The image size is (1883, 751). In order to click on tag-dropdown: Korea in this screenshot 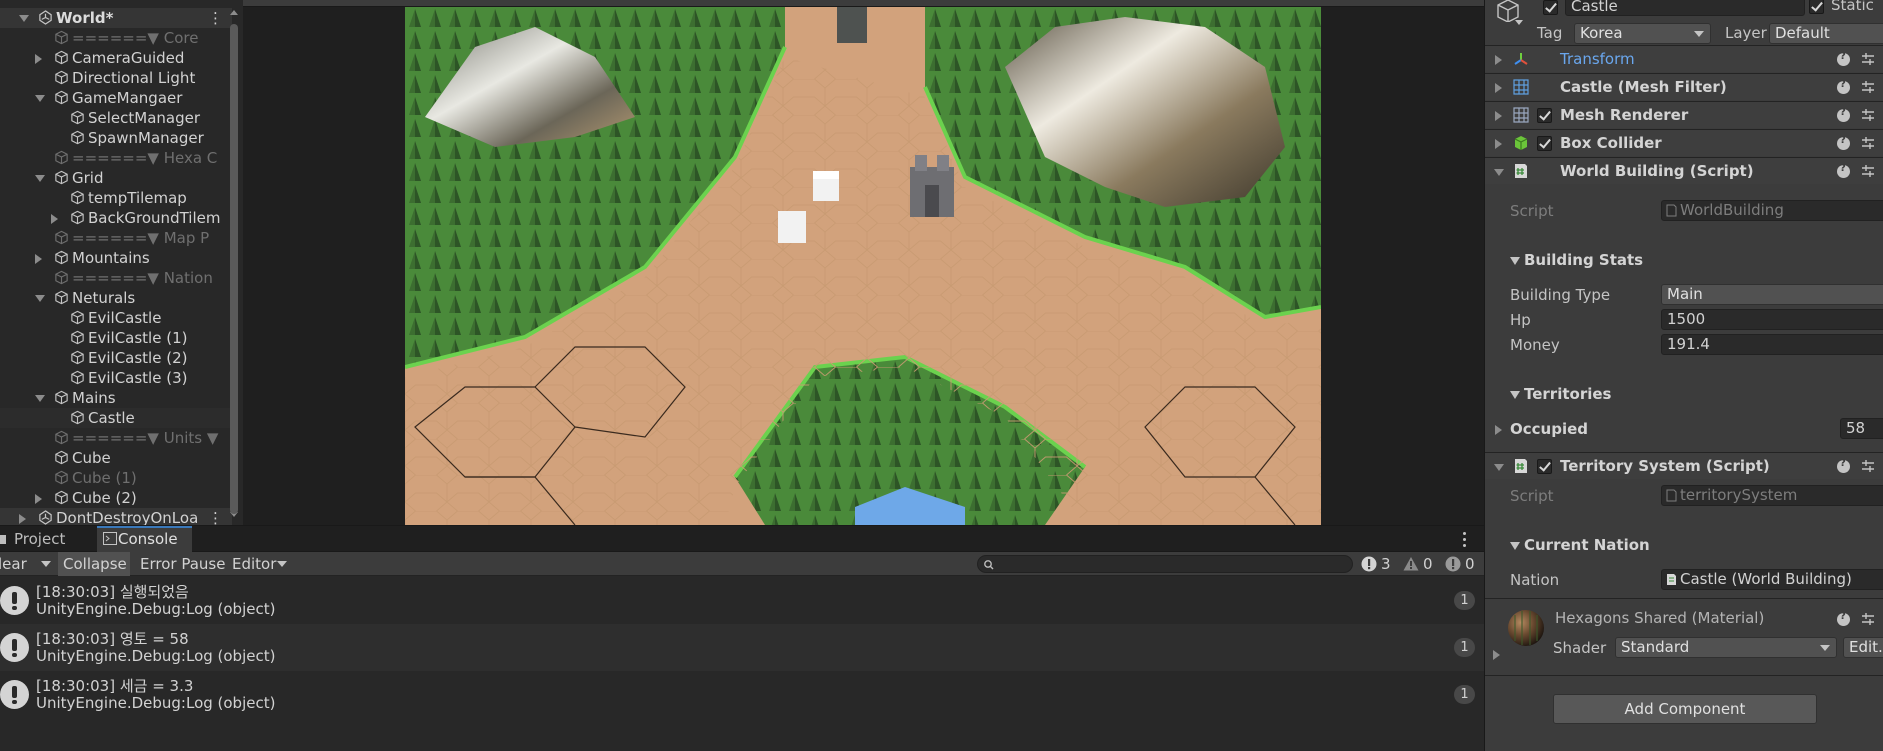, I will do `click(1642, 33)`.